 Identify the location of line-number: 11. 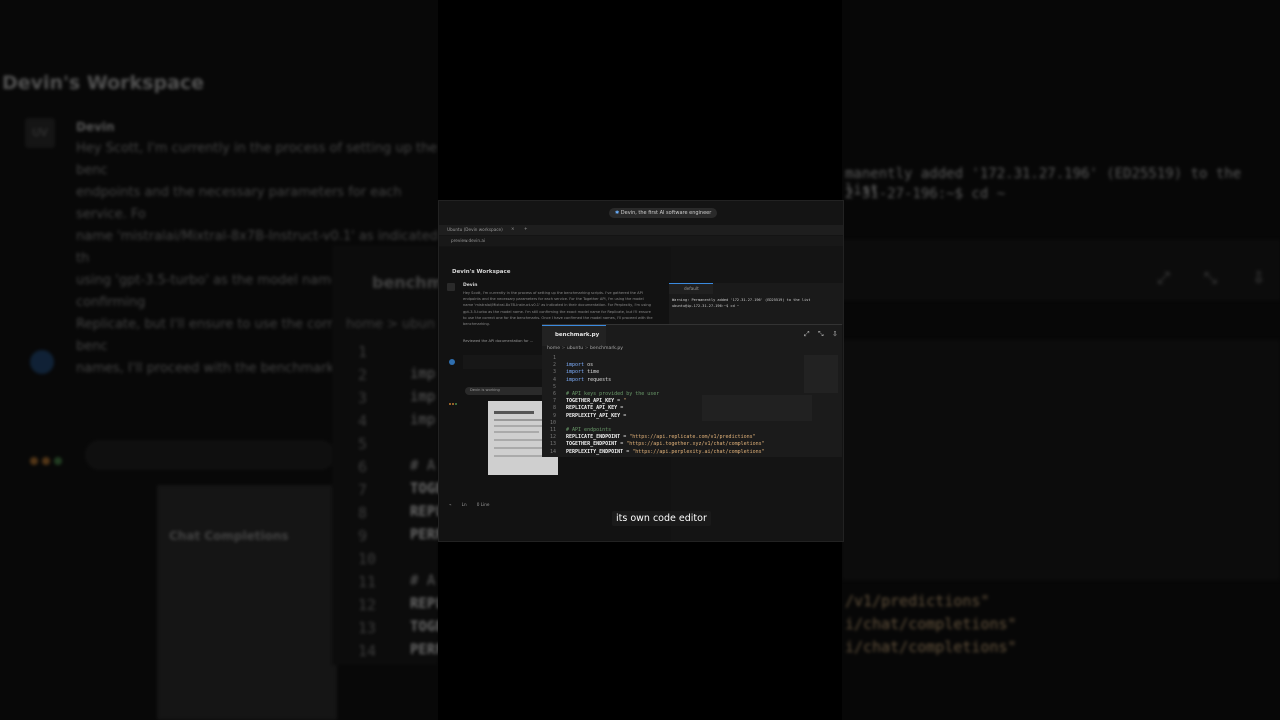
(552, 430).